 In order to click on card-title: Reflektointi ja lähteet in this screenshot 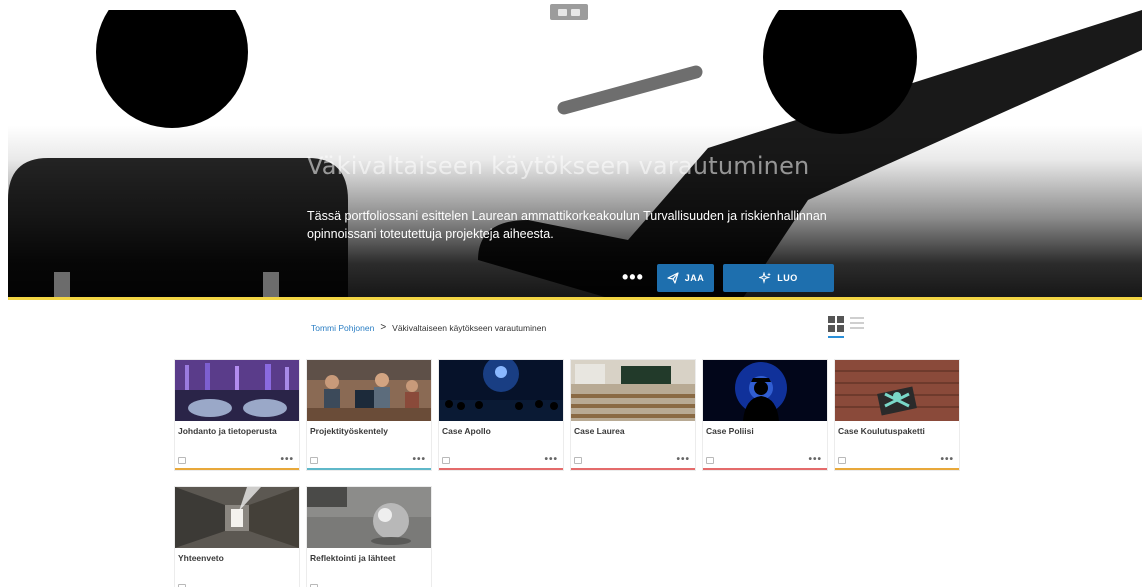, I will do `click(353, 558)`.